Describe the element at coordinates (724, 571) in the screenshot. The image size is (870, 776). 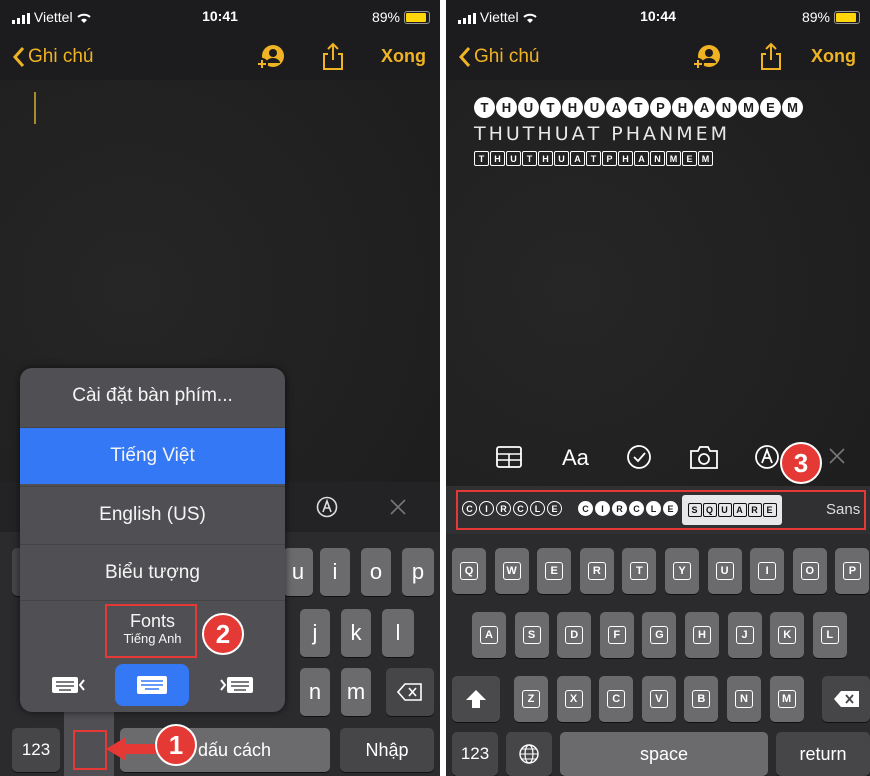
I see `key-u: U` at that location.